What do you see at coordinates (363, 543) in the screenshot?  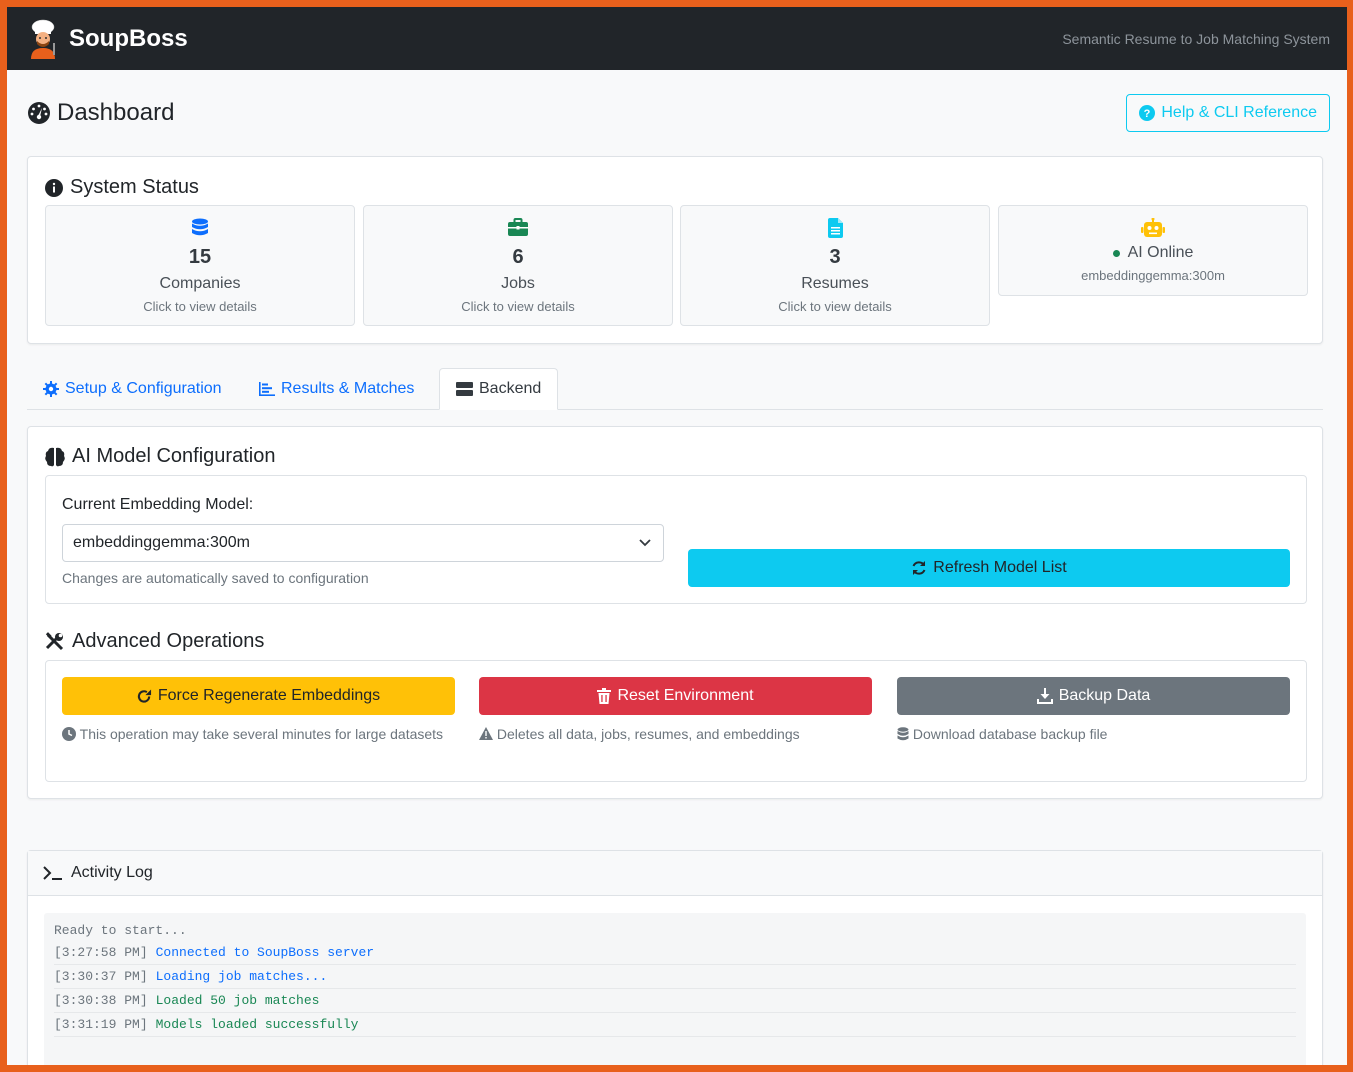 I see `embedding-model-select: embeddinggemma:300m` at bounding box center [363, 543].